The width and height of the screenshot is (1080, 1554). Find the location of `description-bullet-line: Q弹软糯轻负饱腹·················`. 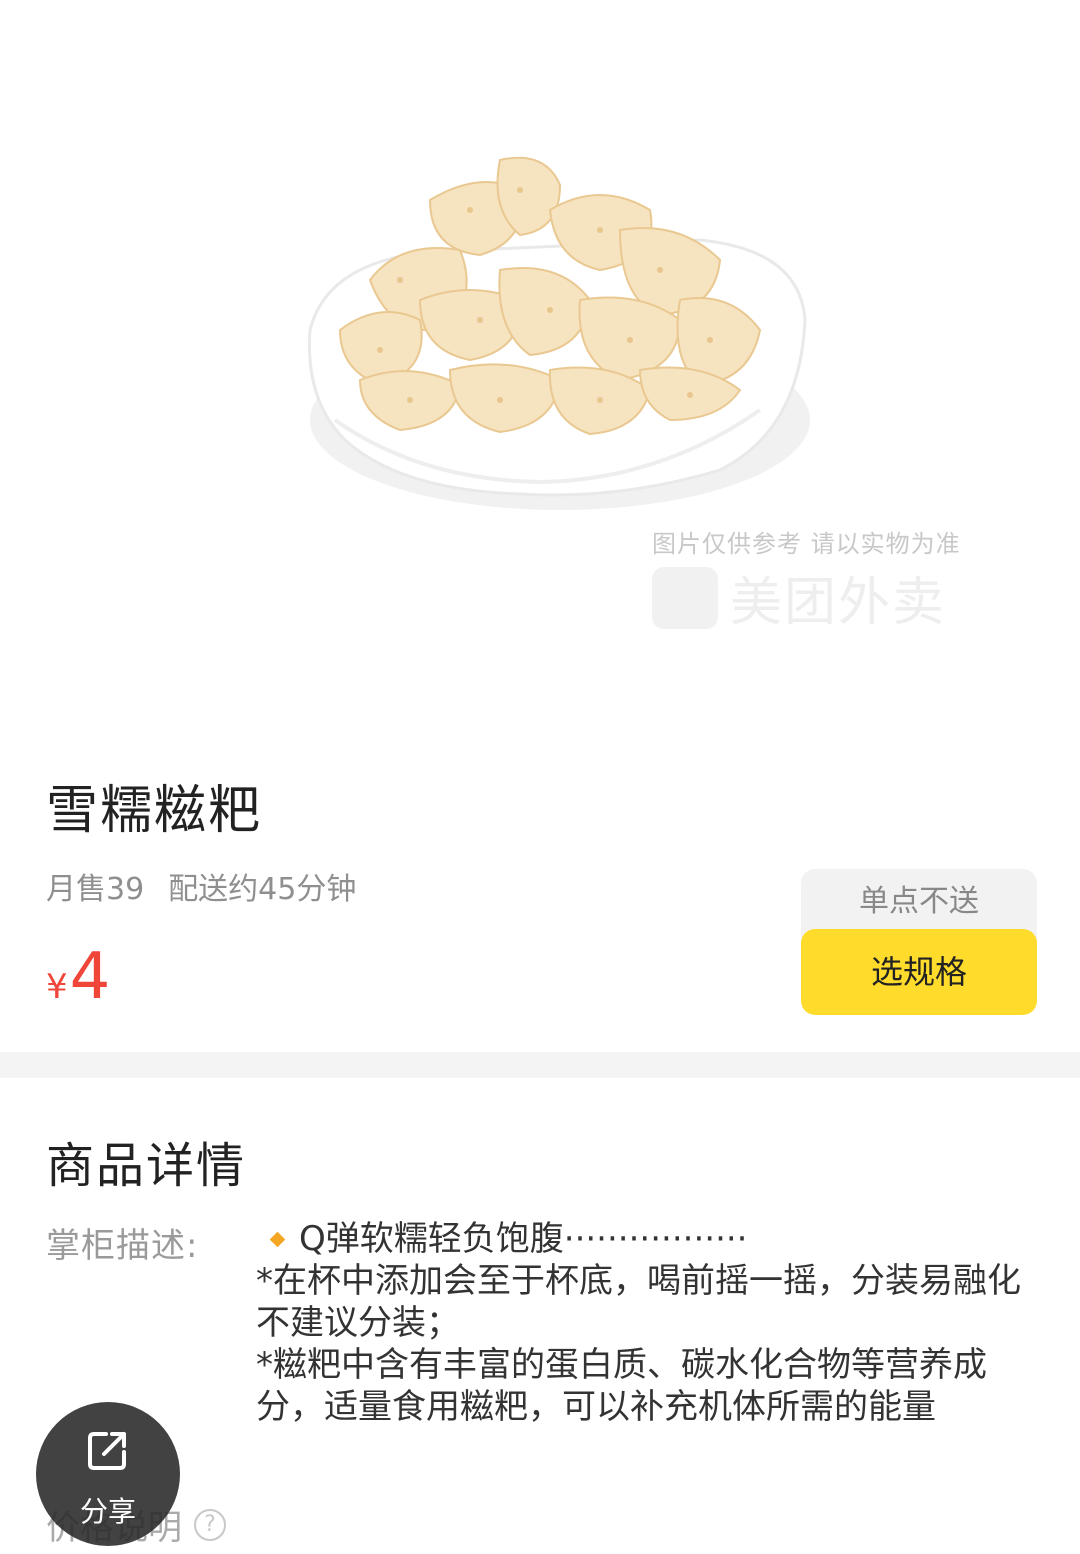

description-bullet-line: Q弹软糯轻负饱腹················· is located at coordinates (651, 1239).